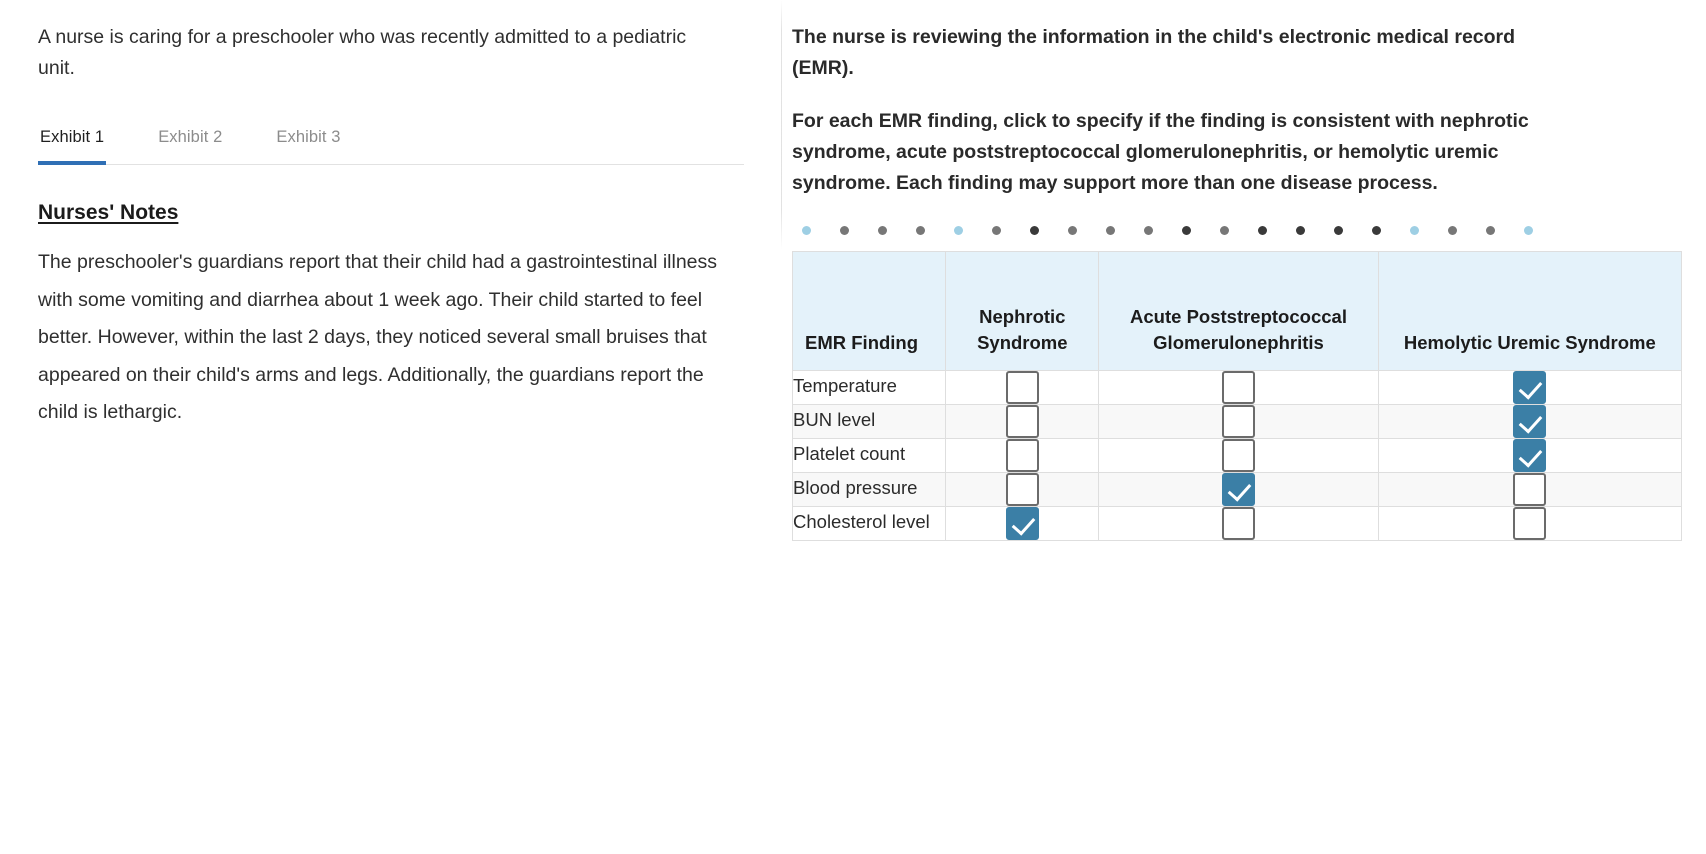 The image size is (1706, 854). Describe the element at coordinates (108, 212) in the screenshot. I see `nurses-notes-heading: Nurses' Notes` at that location.